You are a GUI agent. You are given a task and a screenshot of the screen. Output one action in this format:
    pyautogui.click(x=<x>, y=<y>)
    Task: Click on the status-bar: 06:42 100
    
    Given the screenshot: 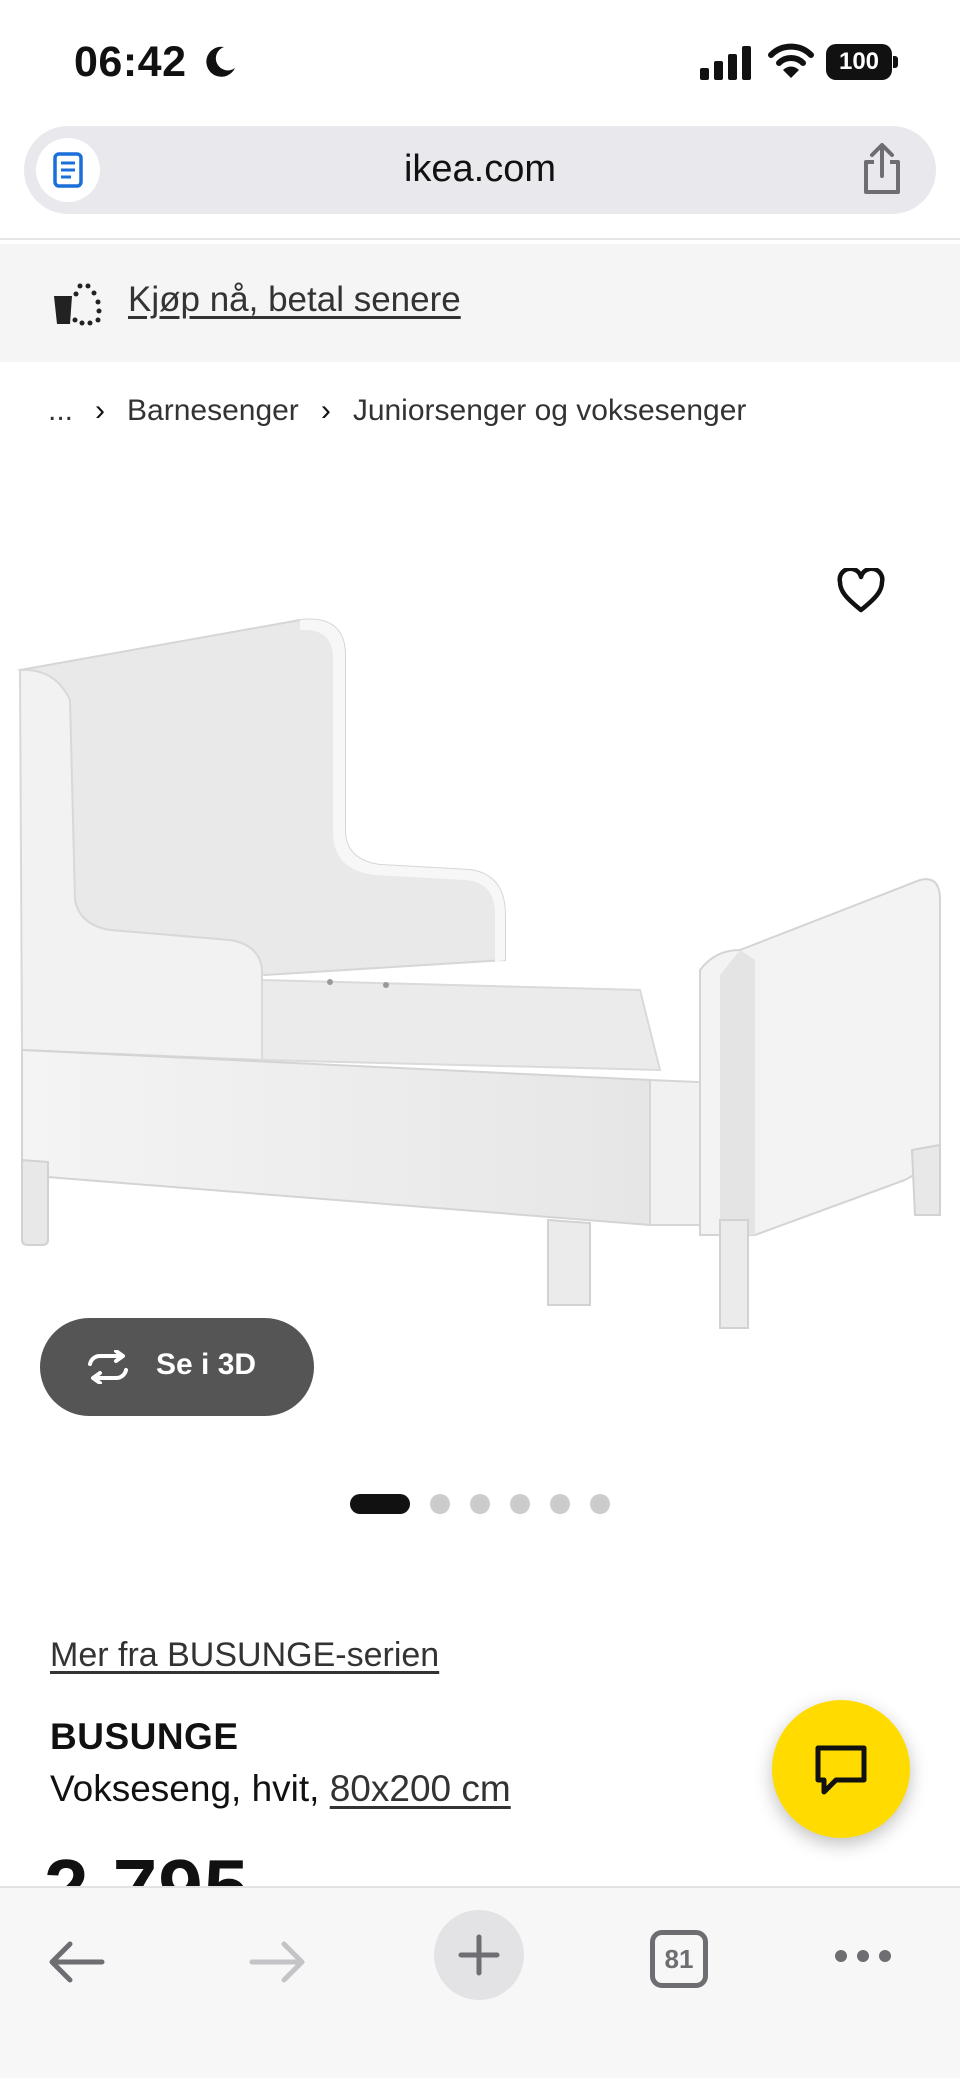 What is the action you would take?
    pyautogui.click(x=480, y=60)
    